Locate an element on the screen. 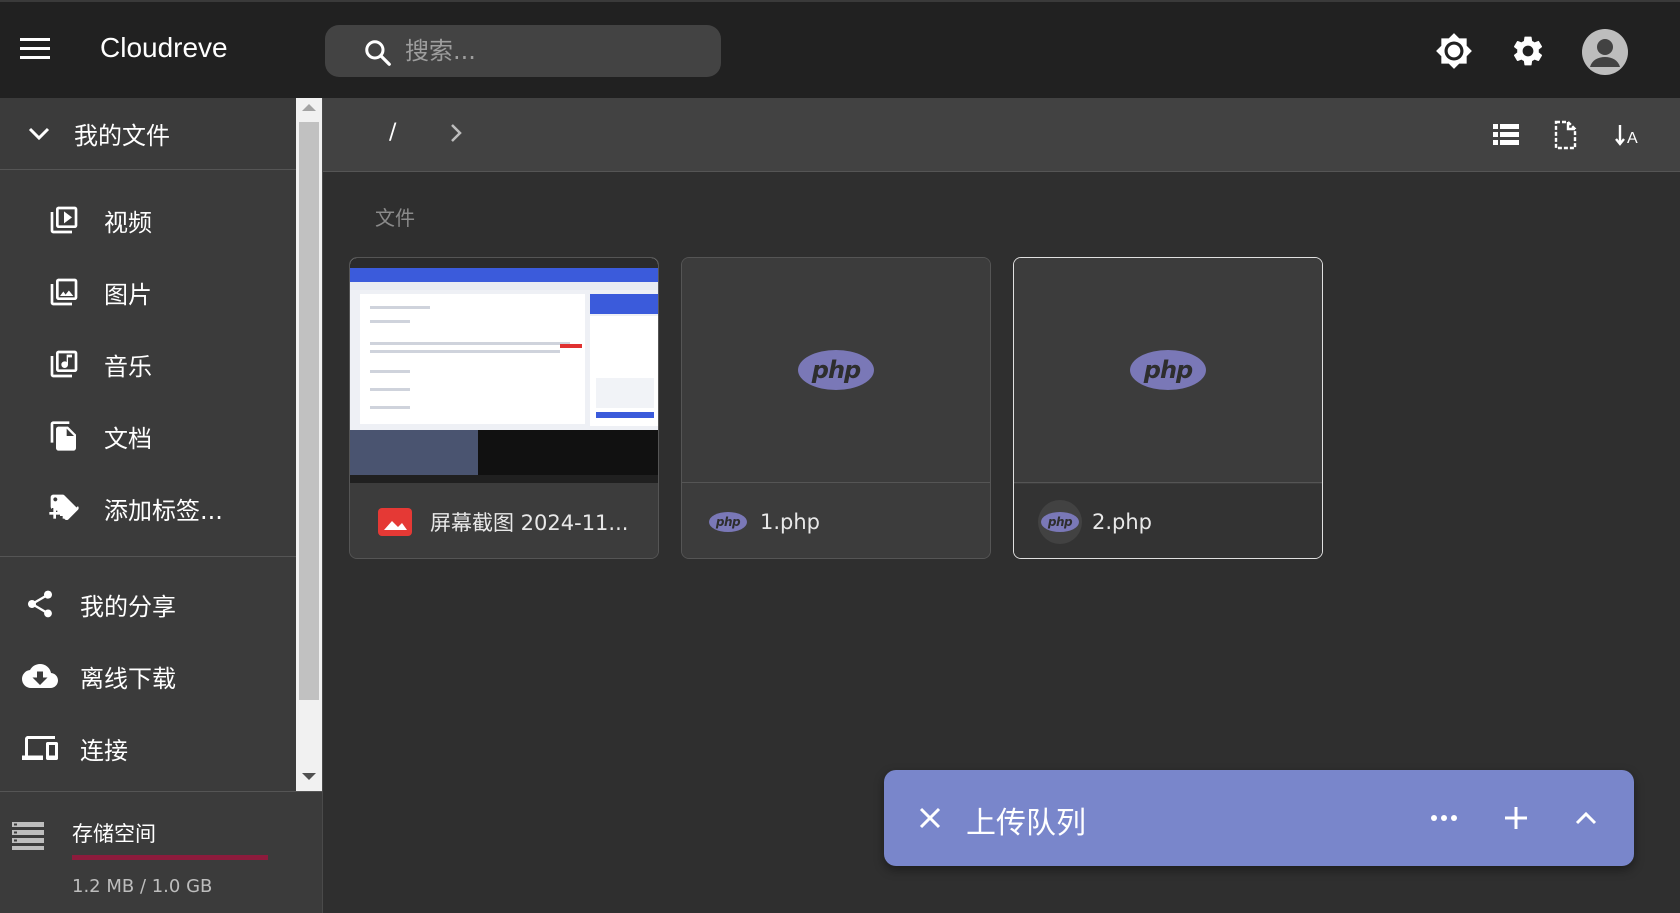 This screenshot has height=913, width=1680. theme-toggle-icon is located at coordinates (1454, 51).